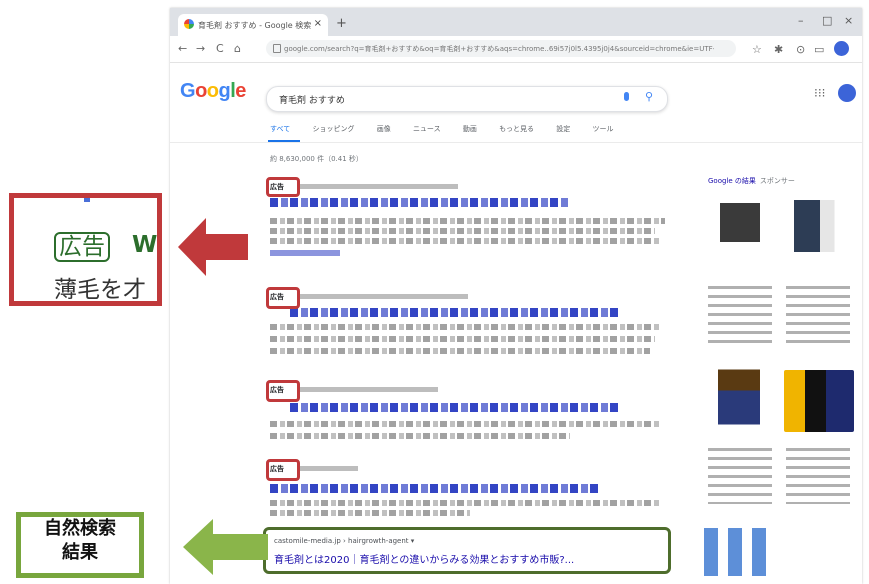  What do you see at coordinates (80, 528) in the screenshot?
I see `organic-label-line: 自然検索` at bounding box center [80, 528].